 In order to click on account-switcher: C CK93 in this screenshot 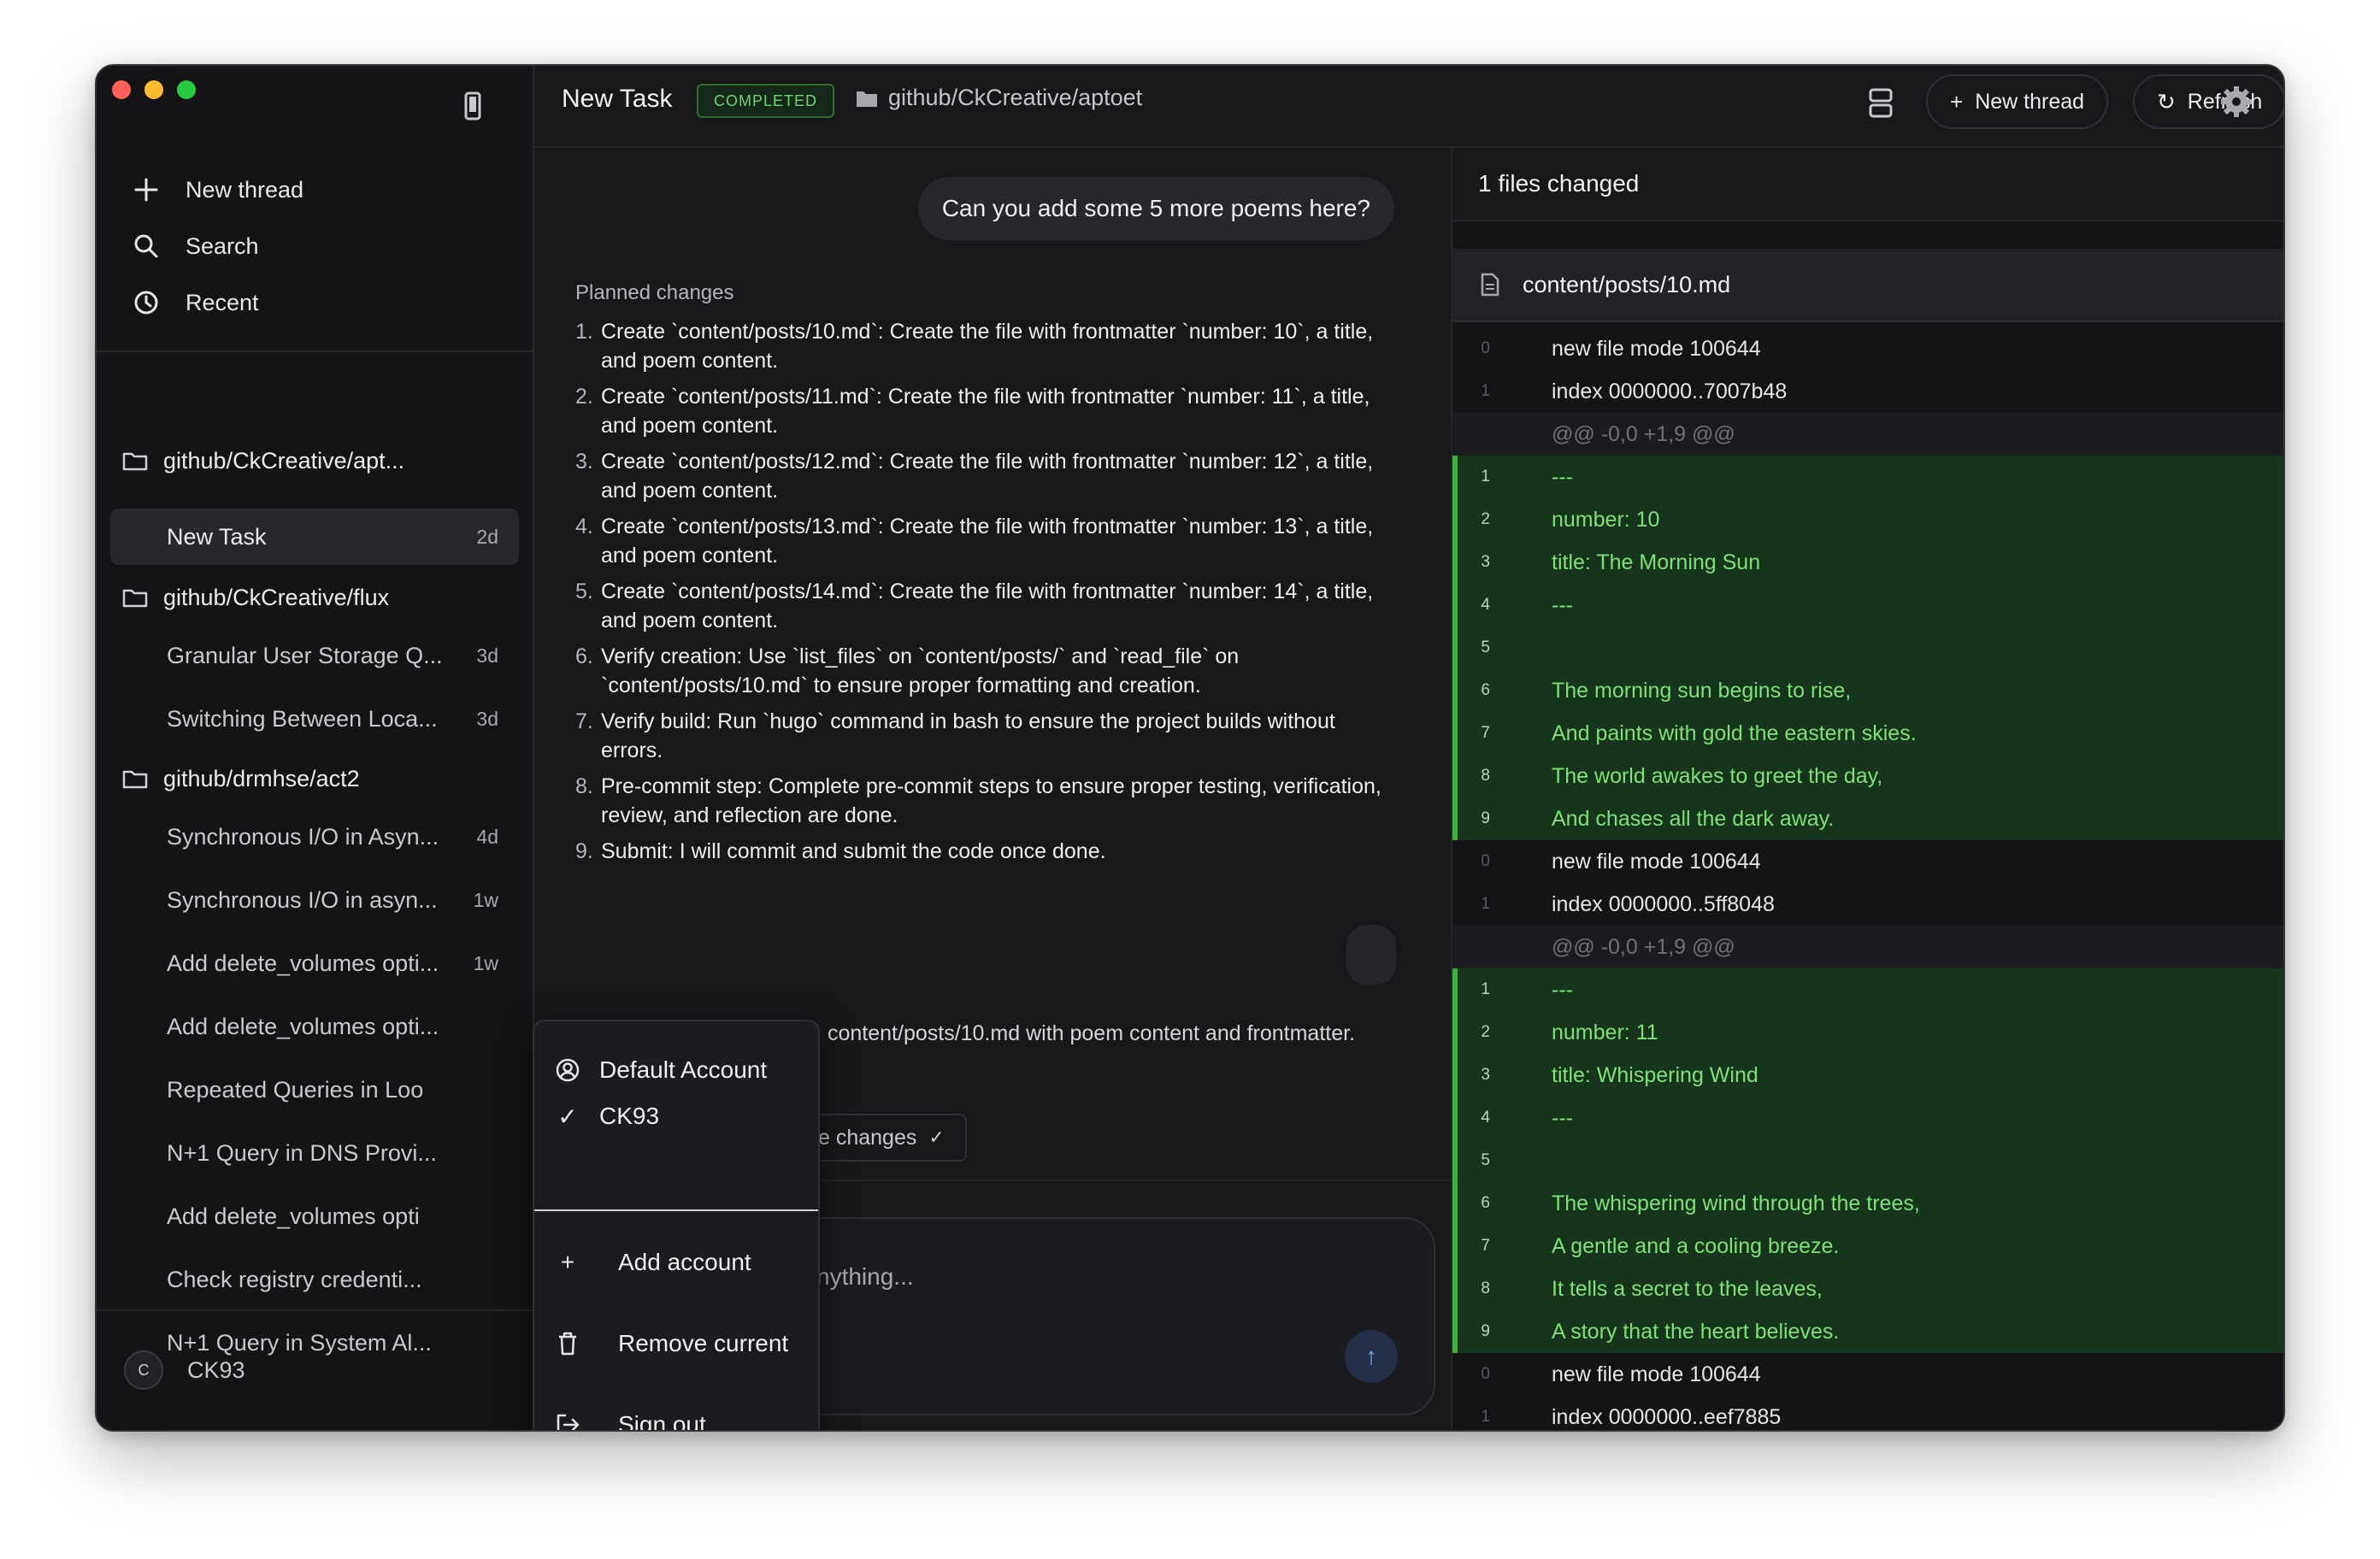, I will do `click(185, 1370)`.